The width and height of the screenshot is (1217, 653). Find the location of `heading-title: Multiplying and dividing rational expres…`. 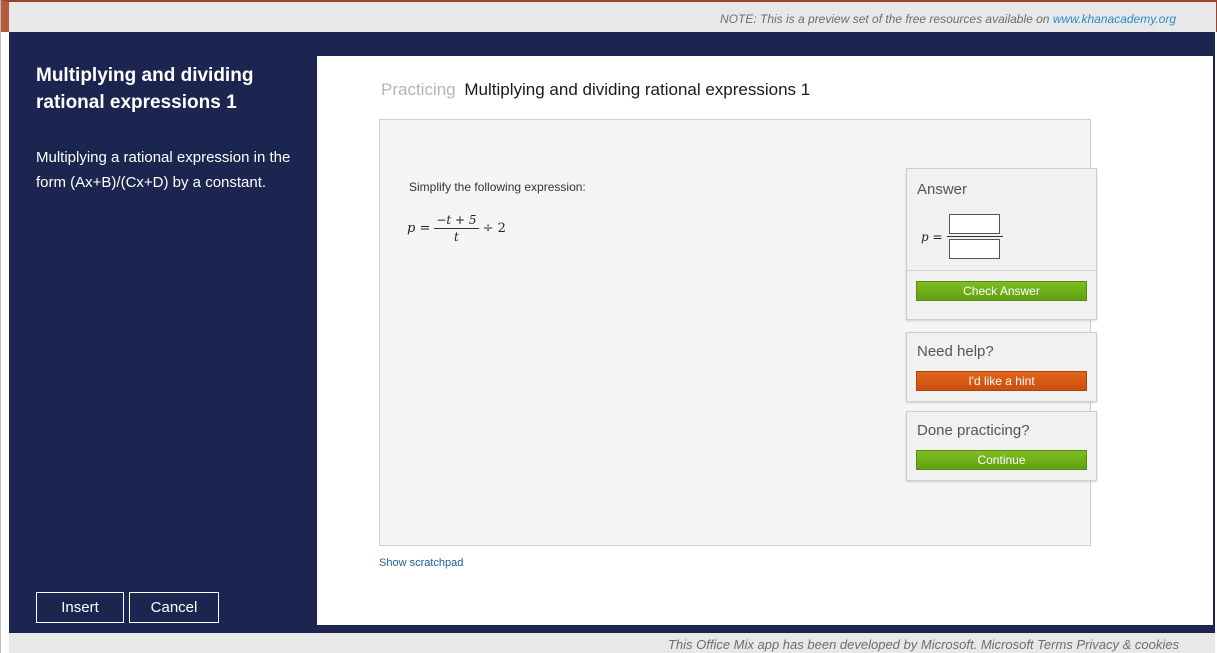

heading-title: Multiplying and dividing rational expres… is located at coordinates (637, 89).